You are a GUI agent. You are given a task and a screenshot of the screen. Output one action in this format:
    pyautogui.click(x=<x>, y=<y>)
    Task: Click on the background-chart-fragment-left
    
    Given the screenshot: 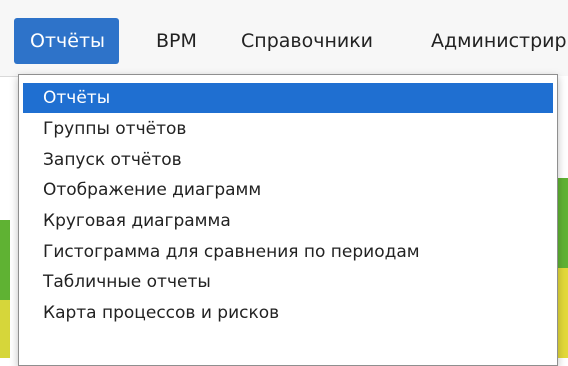 What is the action you would take?
    pyautogui.click(x=5, y=260)
    